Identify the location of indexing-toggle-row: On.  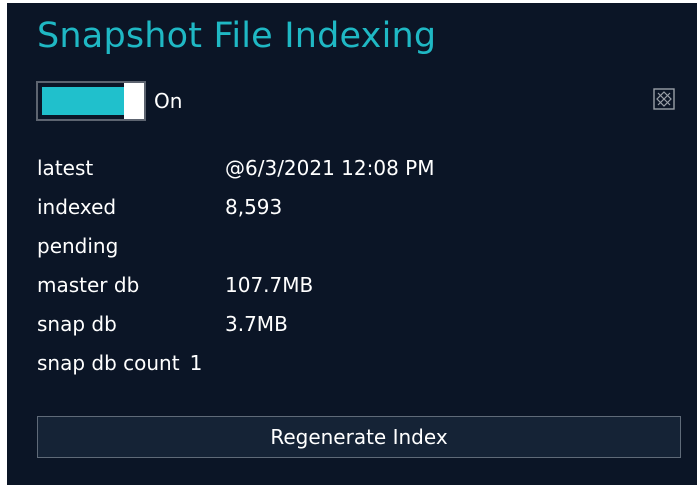
(109, 101).